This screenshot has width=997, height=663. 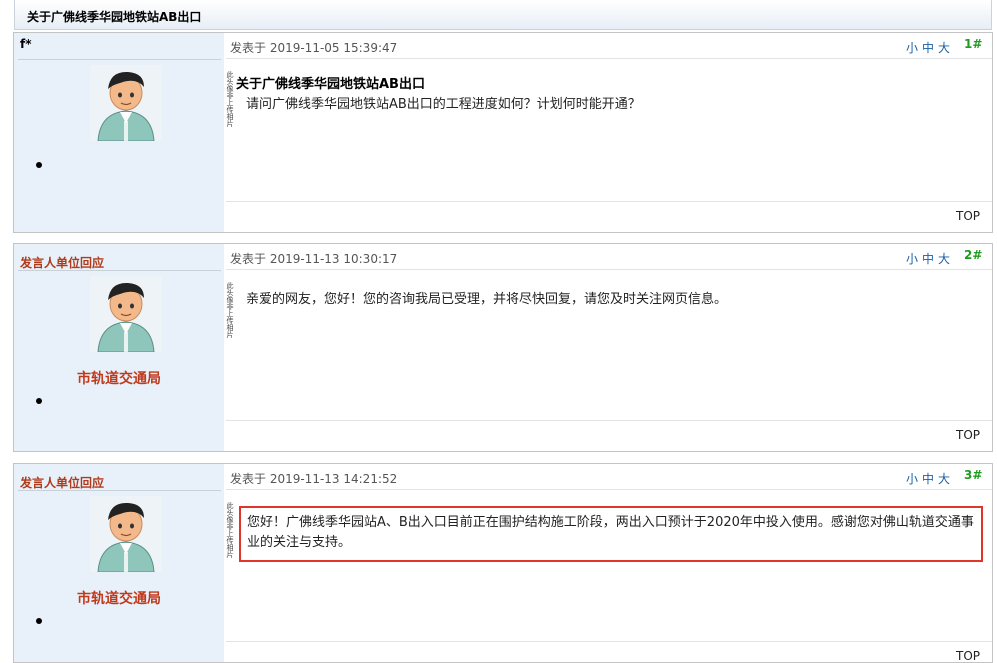 I want to click on post-timestamp: 发表于 2019-11-13 14:21:52, so click(x=314, y=479).